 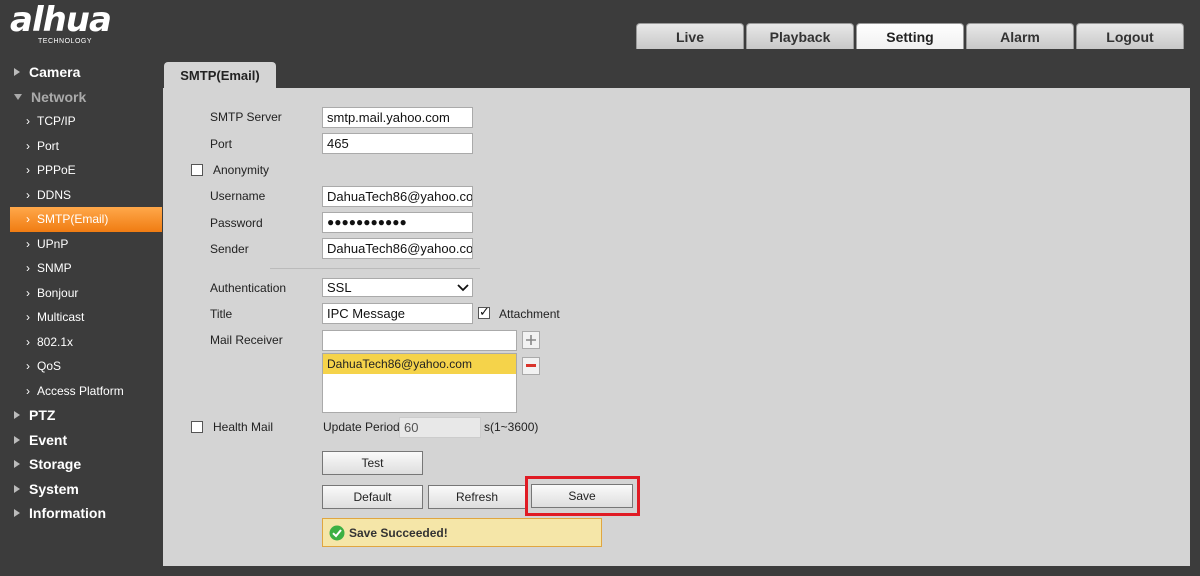 I want to click on sidebar-item-multicast: › Multicast, so click(x=81, y=317).